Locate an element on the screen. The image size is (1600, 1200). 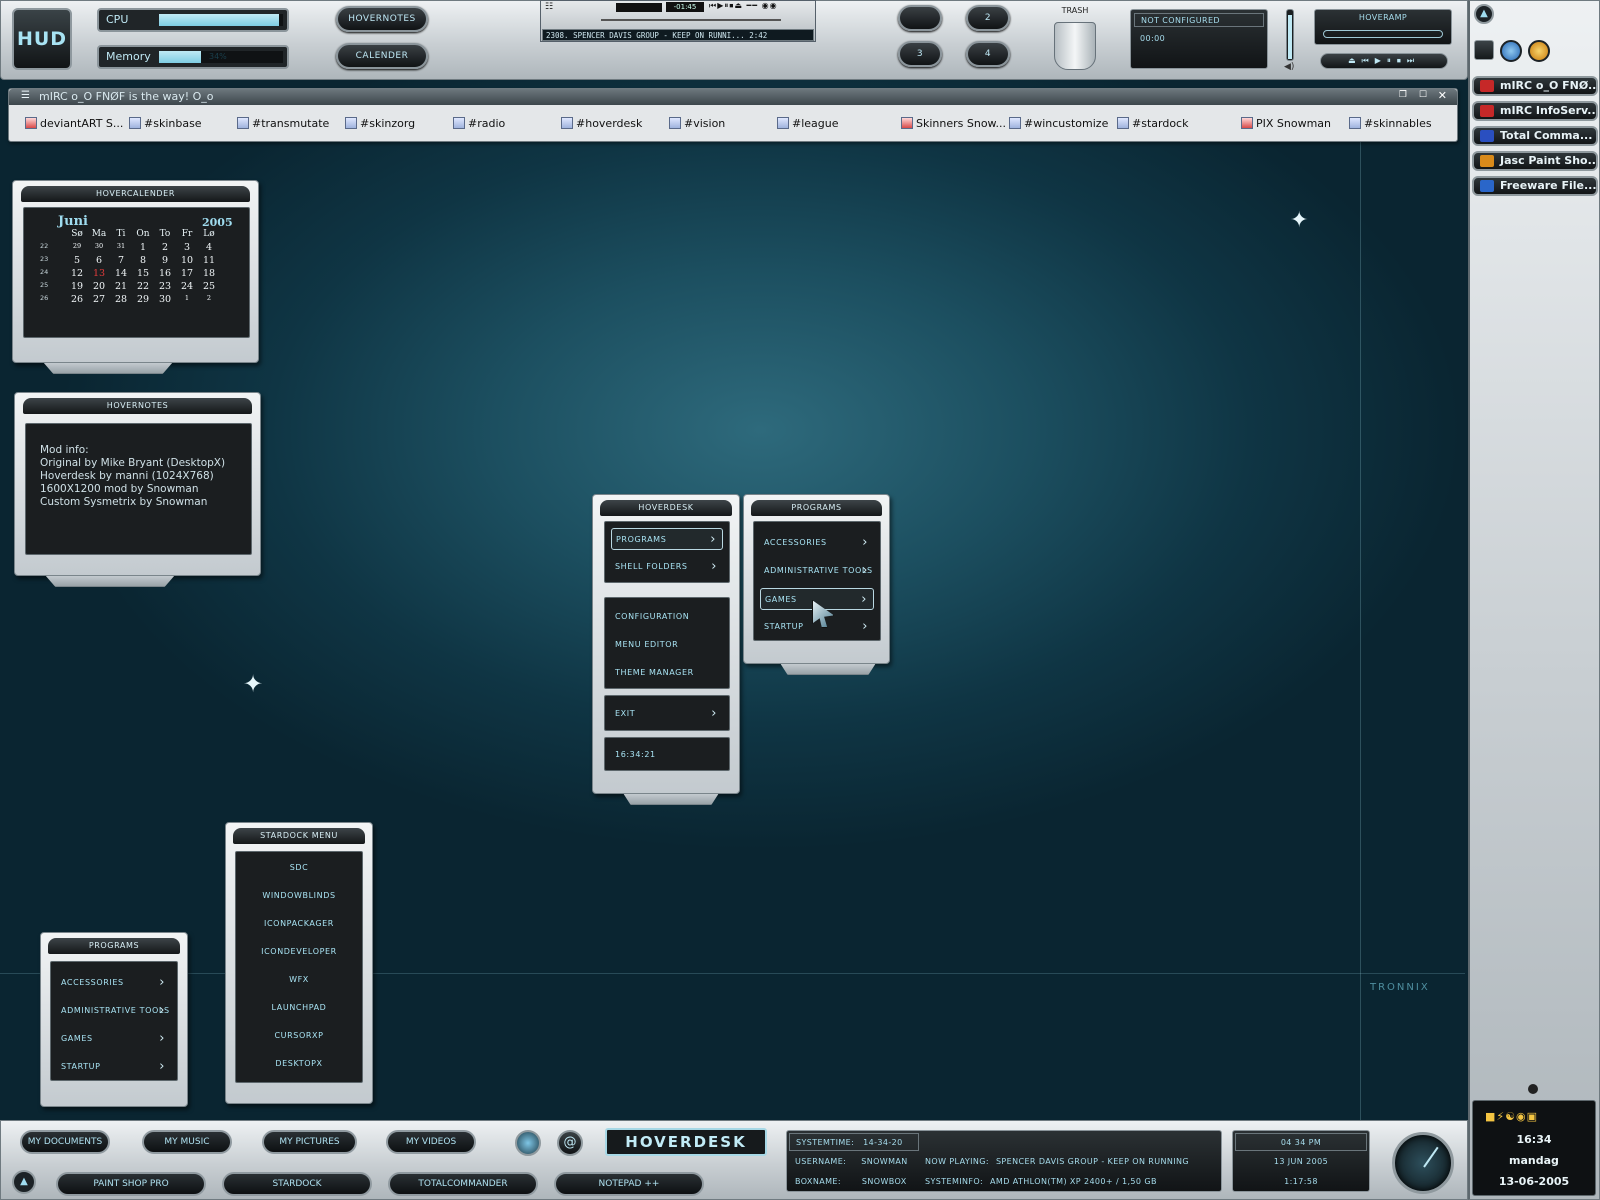
mirc-tab: PIX Snowman is located at coordinates (1293, 124).